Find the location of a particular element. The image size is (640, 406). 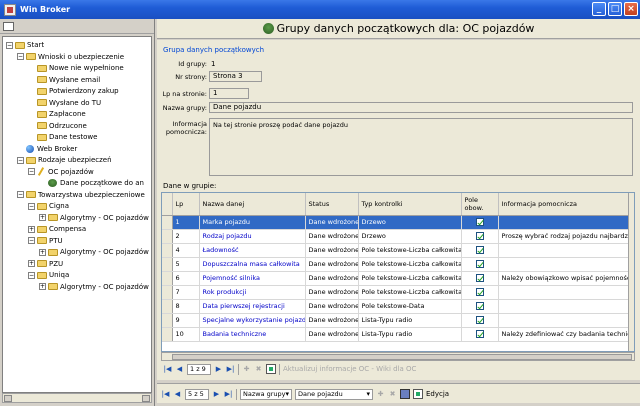

maximize-button: □ is located at coordinates (615, 9).